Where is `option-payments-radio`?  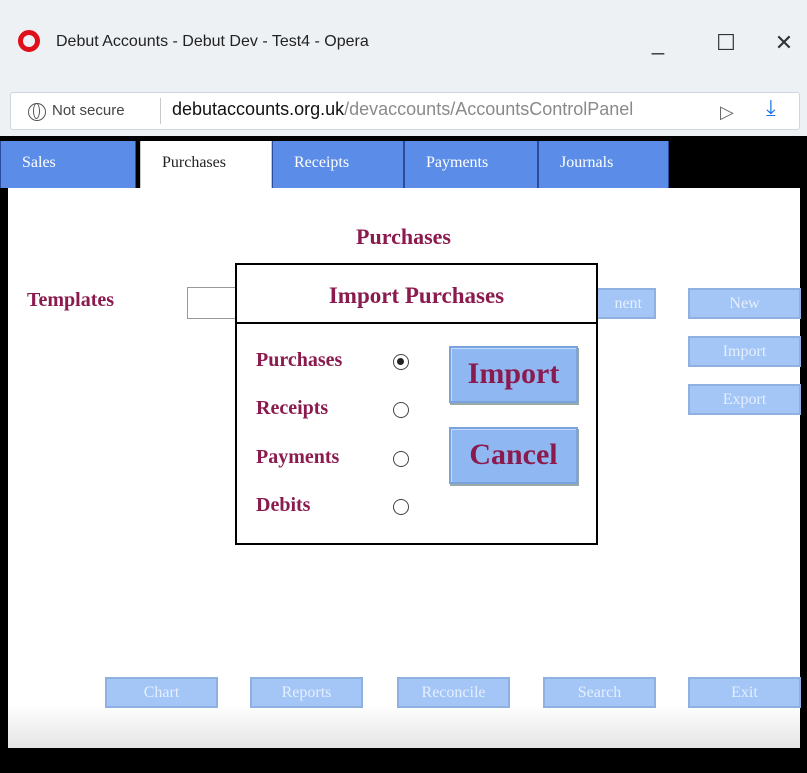 option-payments-radio is located at coordinates (401, 459).